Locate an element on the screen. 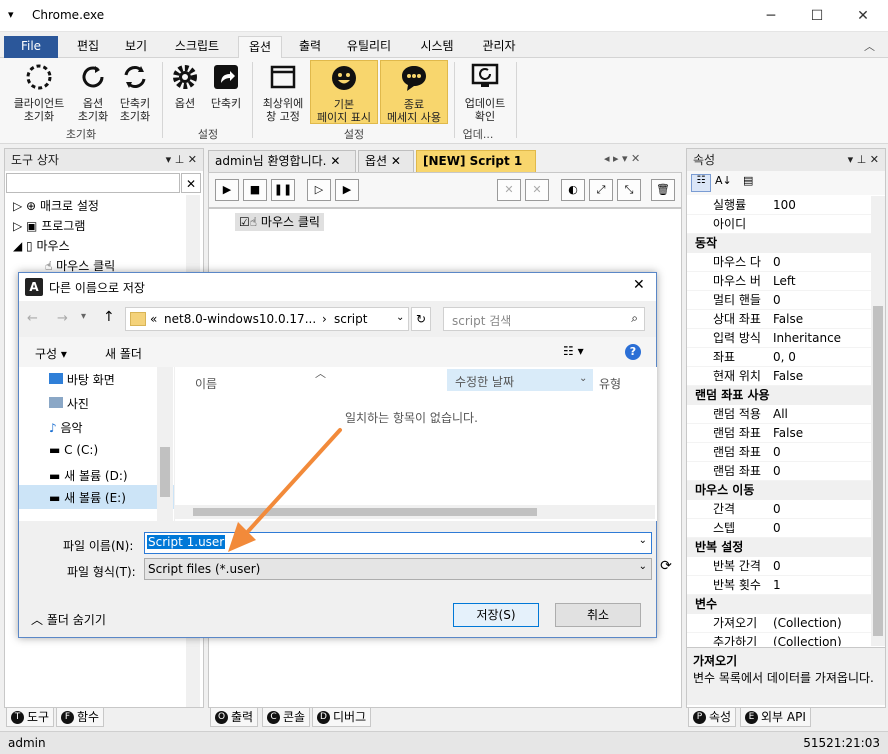  nav-item: ♪ 음악 is located at coordinates (66, 427).